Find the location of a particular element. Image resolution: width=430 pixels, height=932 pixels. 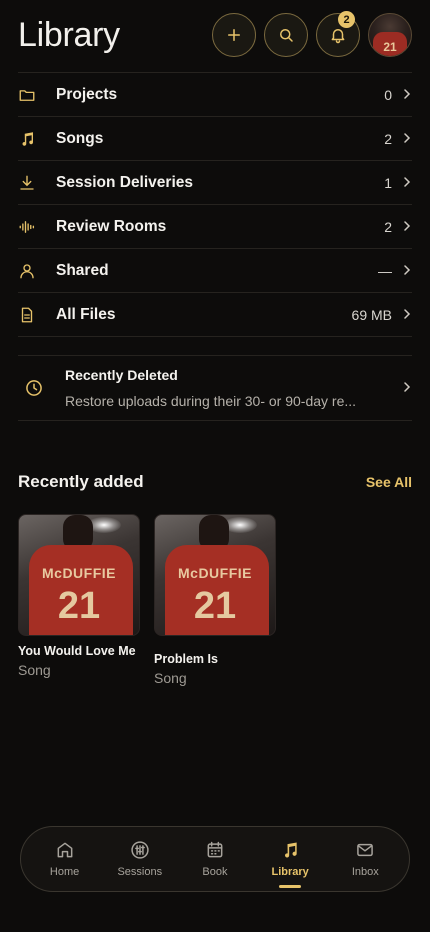

song-card: McDUFFIE 21 You Would Love Me Song is located at coordinates (79, 600).